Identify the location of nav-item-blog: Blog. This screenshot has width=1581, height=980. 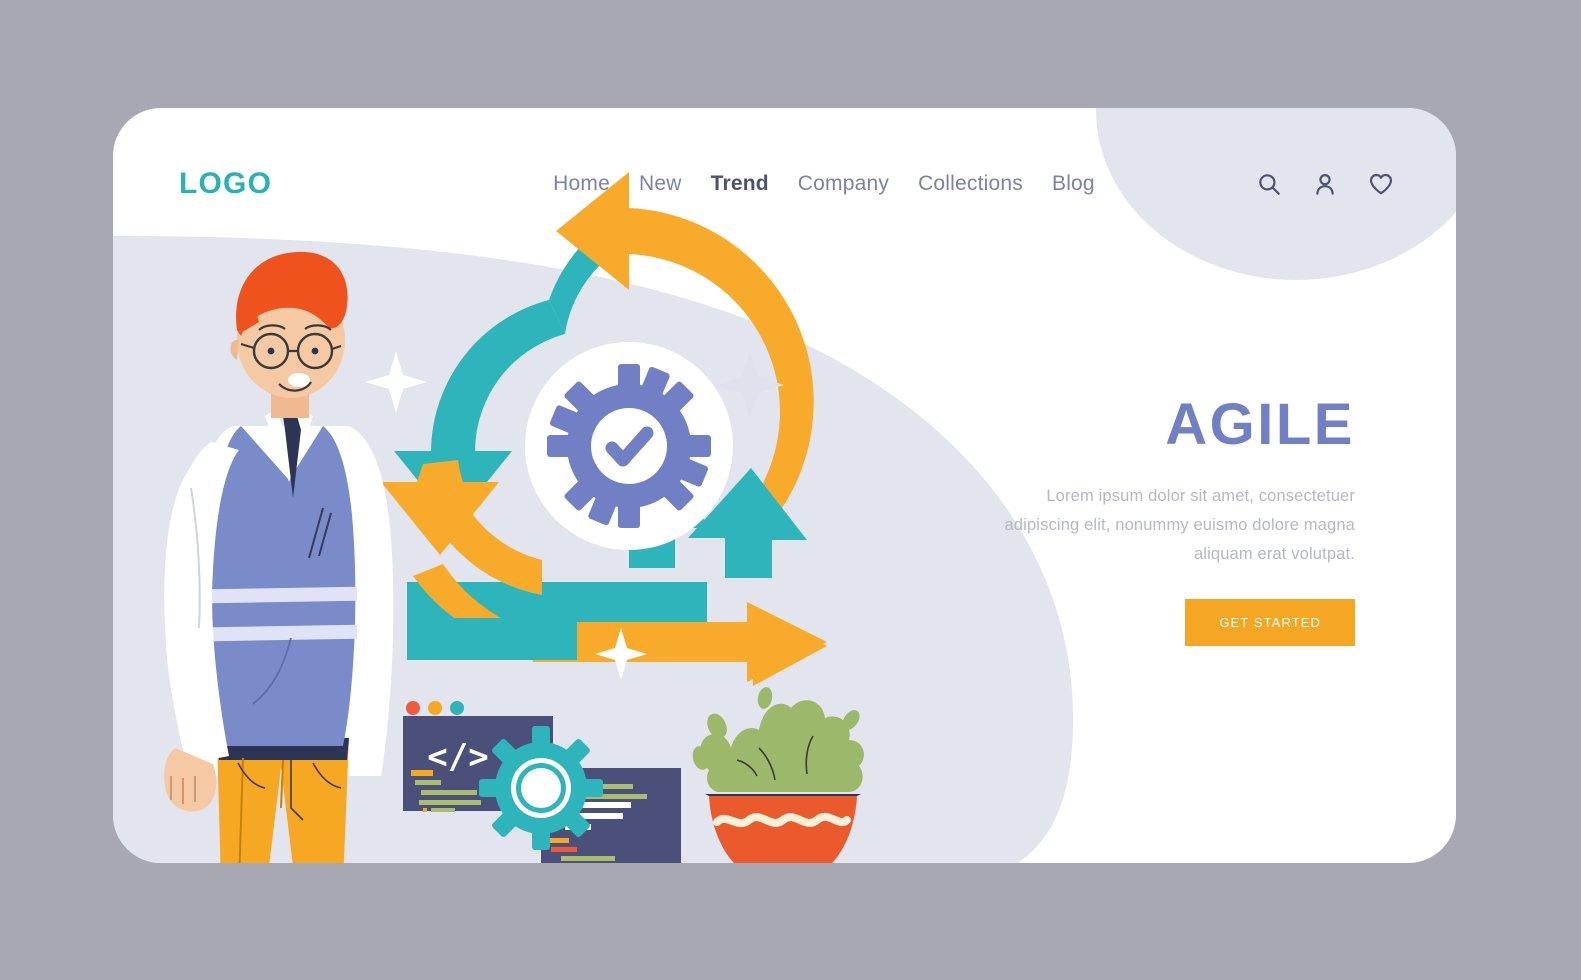
(1073, 184).